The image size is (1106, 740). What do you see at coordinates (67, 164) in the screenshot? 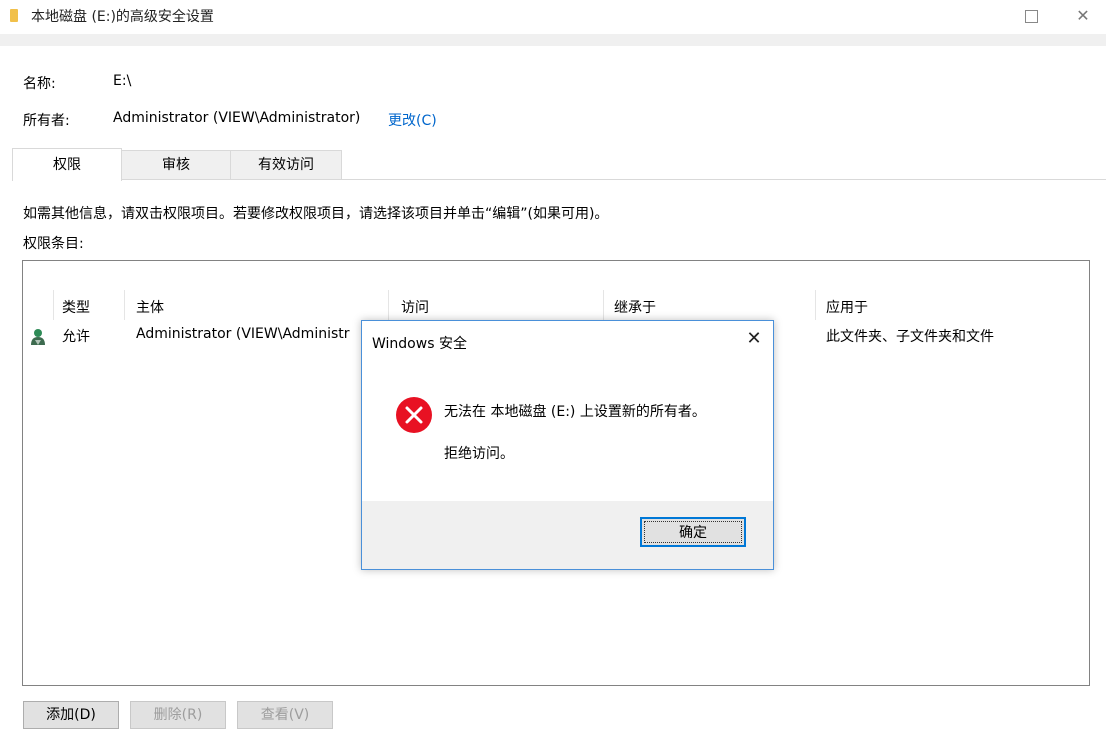
I see `tab-permissions: 权限` at bounding box center [67, 164].